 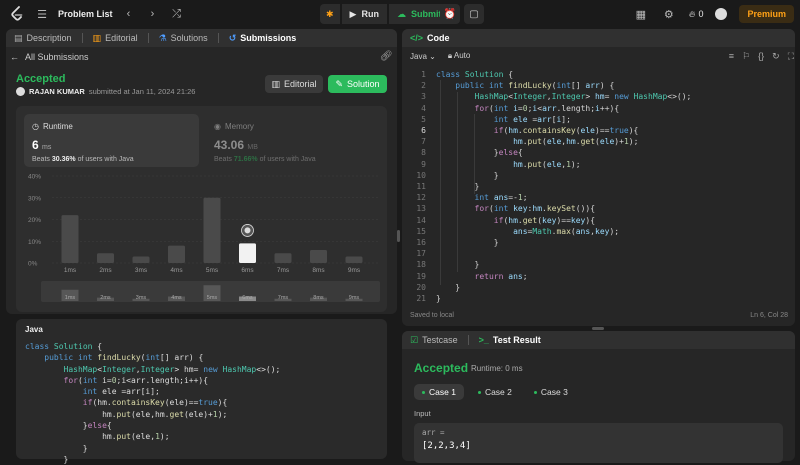 What do you see at coordinates (432, 315) in the screenshot?
I see `saved-status: Saved to local` at bounding box center [432, 315].